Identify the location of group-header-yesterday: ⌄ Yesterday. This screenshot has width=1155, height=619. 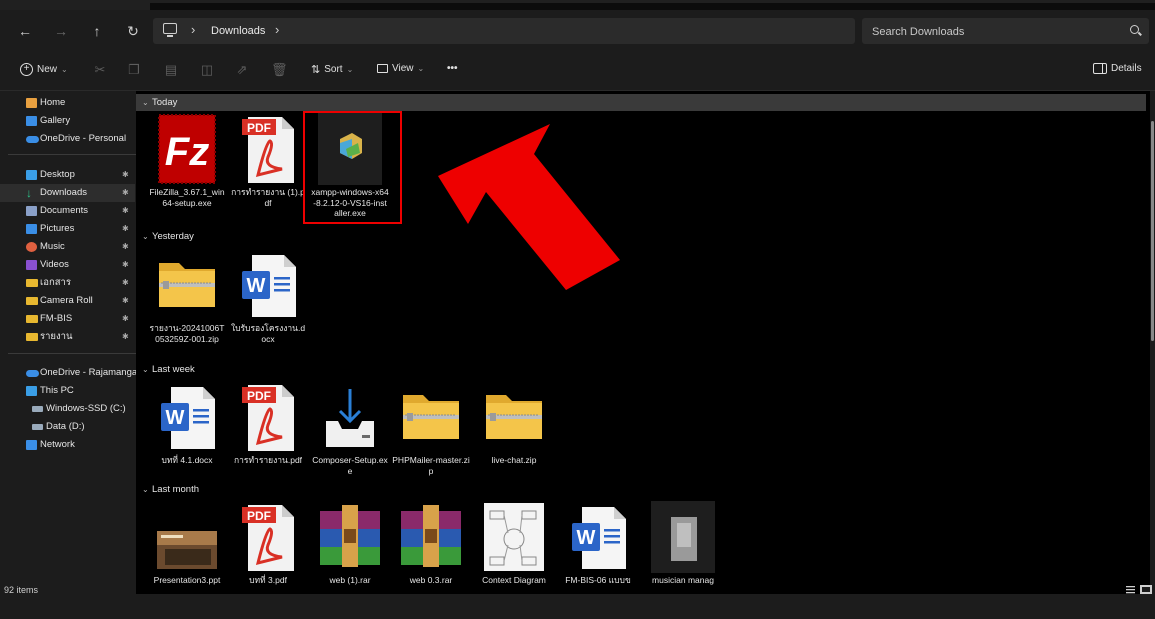
(641, 236).